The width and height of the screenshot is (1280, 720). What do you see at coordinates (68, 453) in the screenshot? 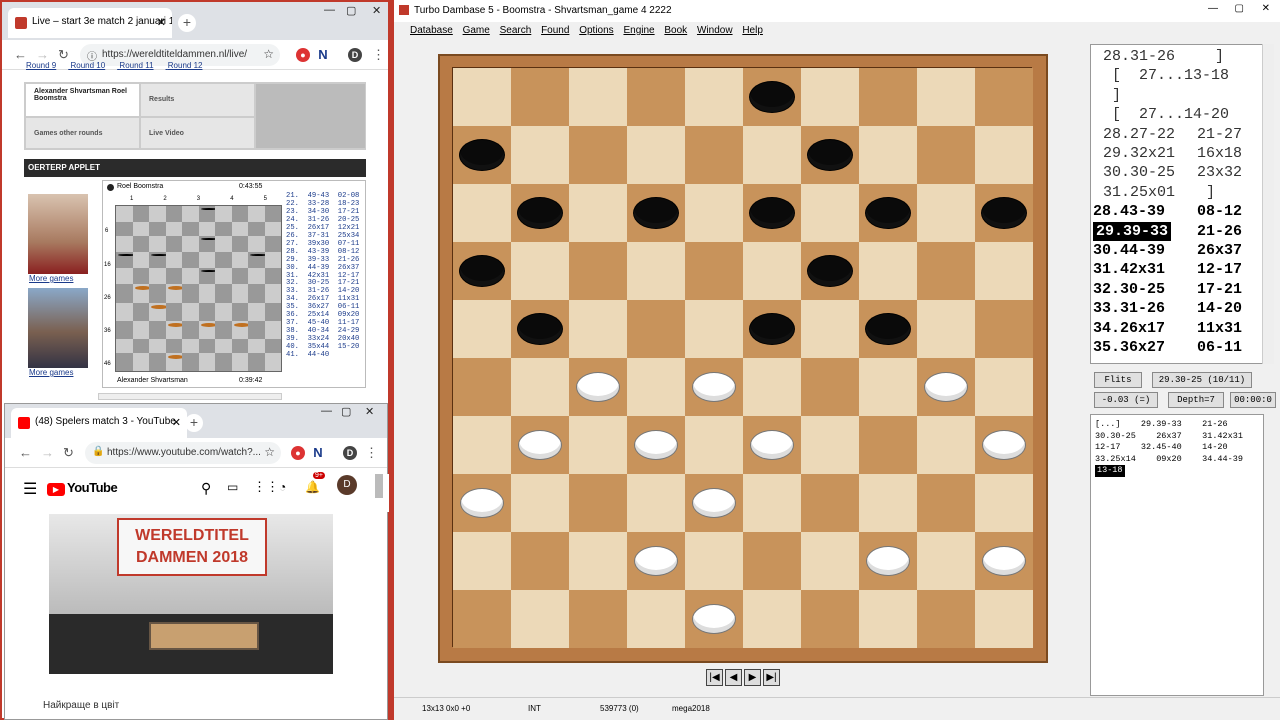
I see `reload-icon: ↻` at bounding box center [68, 453].